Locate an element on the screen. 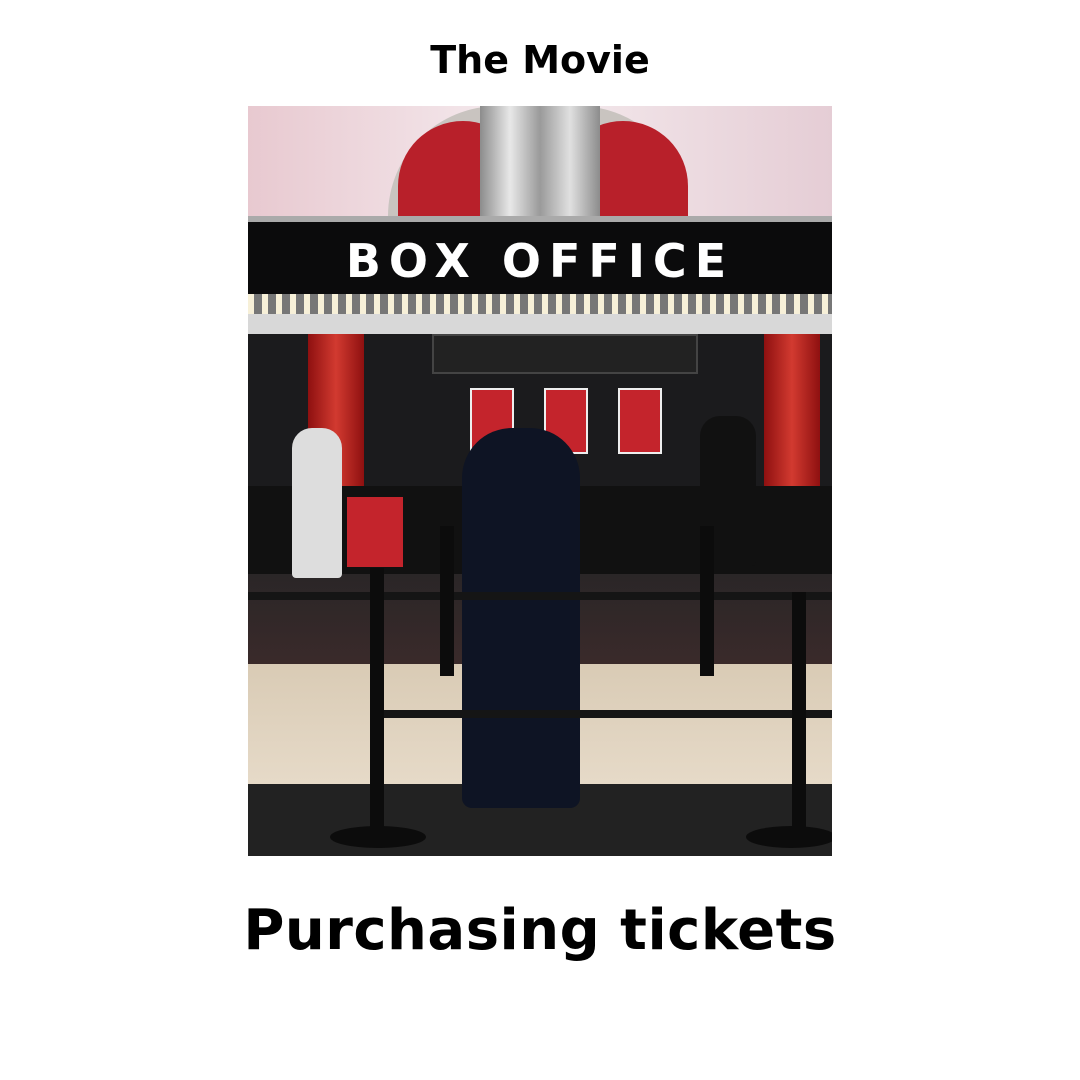  distancing-sign is located at coordinates (375, 532).